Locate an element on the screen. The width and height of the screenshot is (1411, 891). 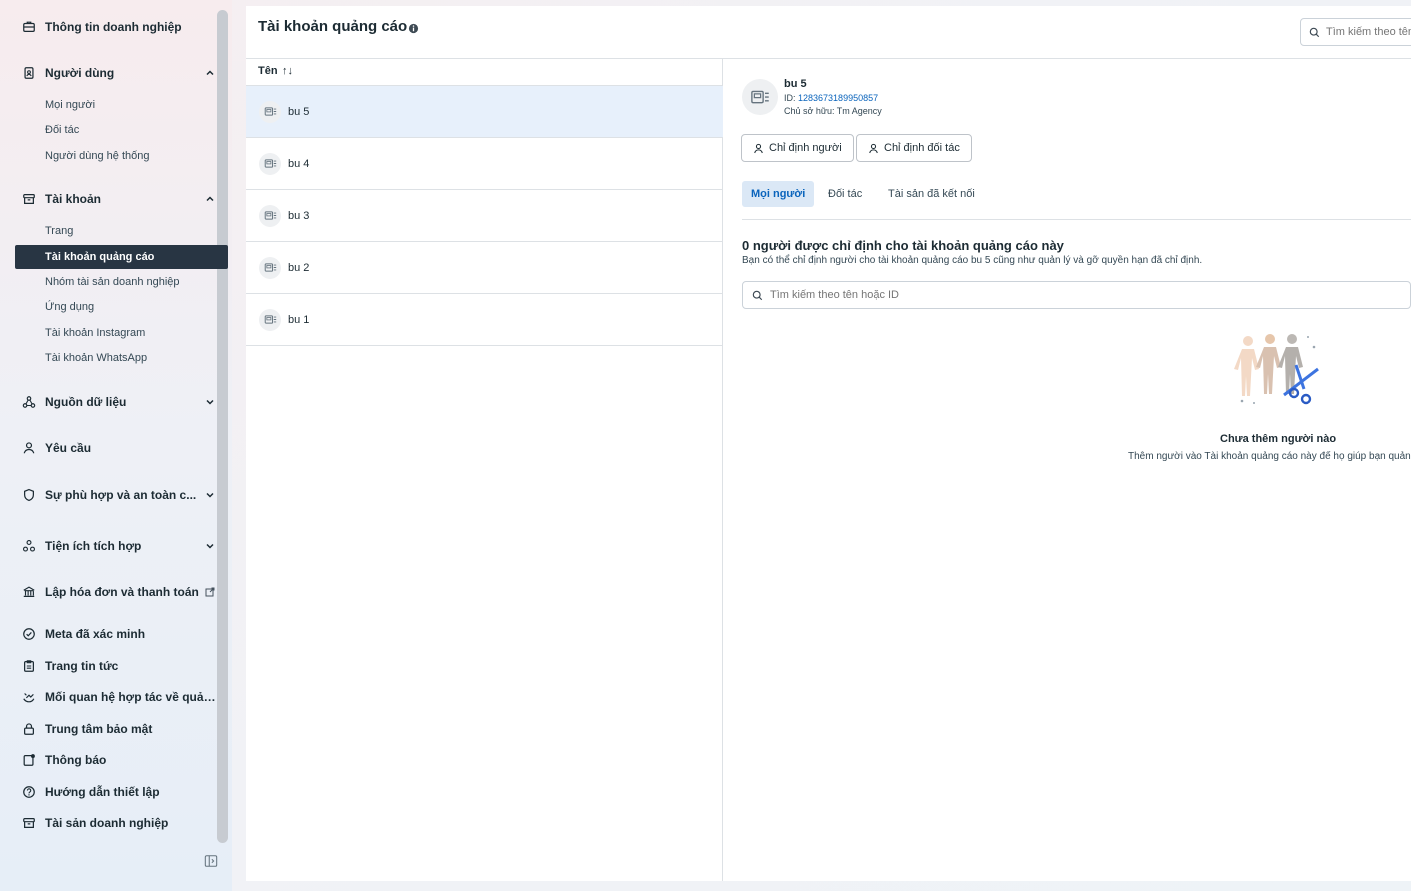
sidebar-item-label: Nguồn dữ liệu is located at coordinates (86, 402).